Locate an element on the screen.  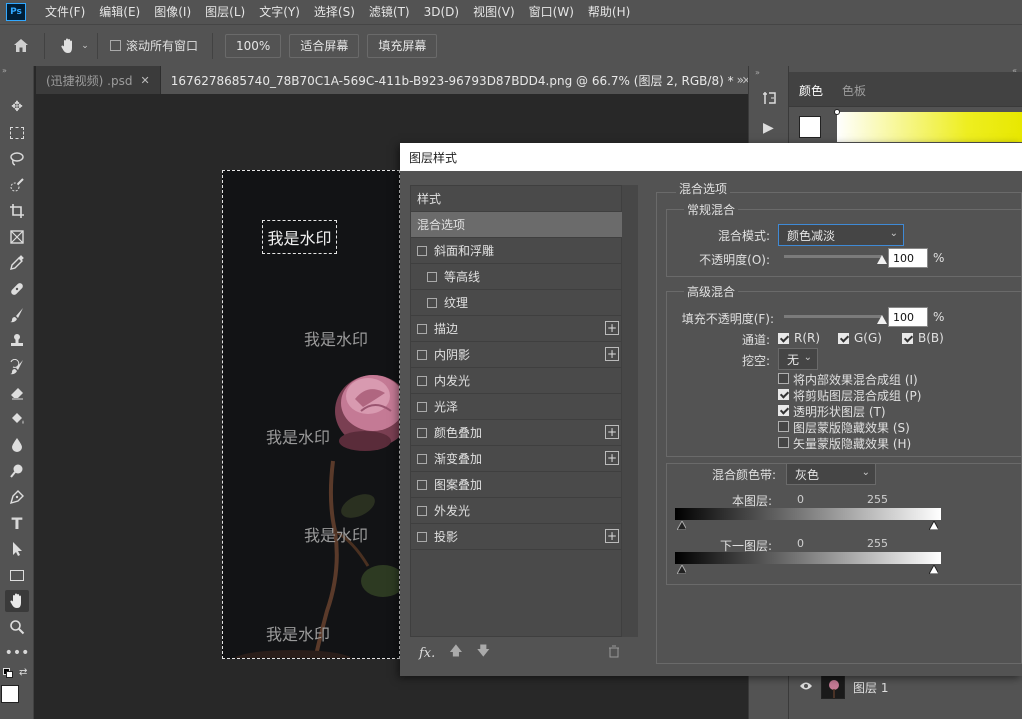
move-up-icon: 🡅 is located at coordinates (455, 653).